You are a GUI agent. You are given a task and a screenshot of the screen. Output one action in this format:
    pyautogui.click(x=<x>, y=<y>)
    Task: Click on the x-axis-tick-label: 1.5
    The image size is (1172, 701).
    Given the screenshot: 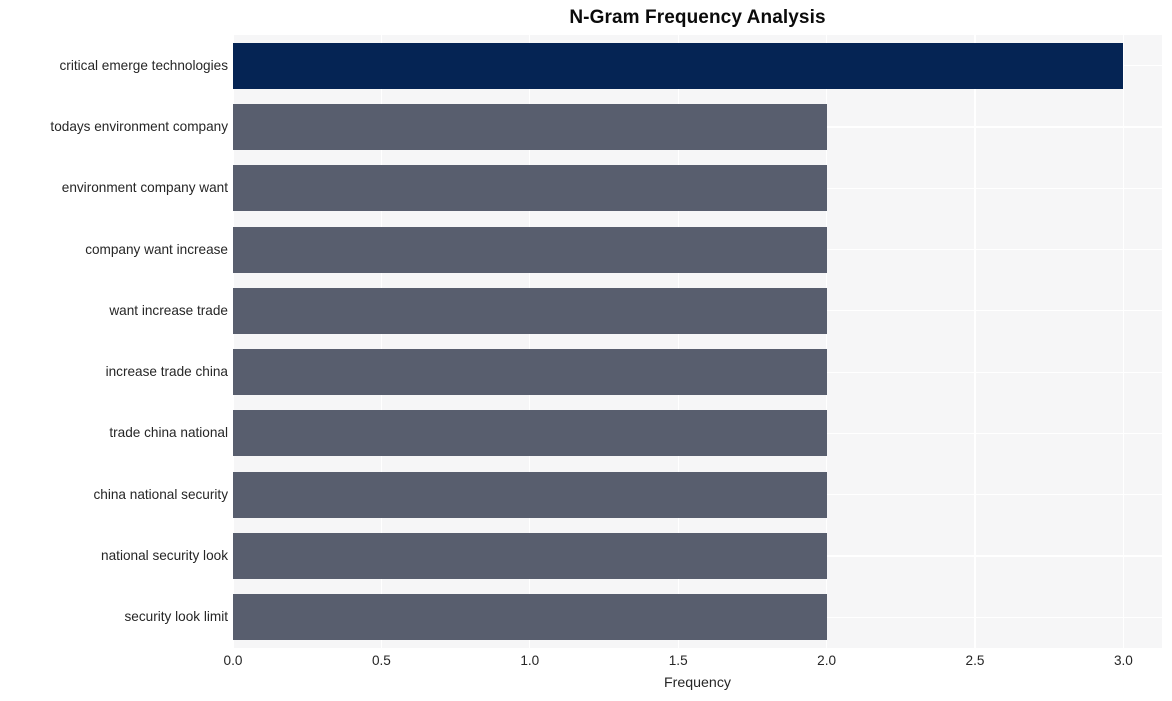 What is the action you would take?
    pyautogui.click(x=678, y=660)
    